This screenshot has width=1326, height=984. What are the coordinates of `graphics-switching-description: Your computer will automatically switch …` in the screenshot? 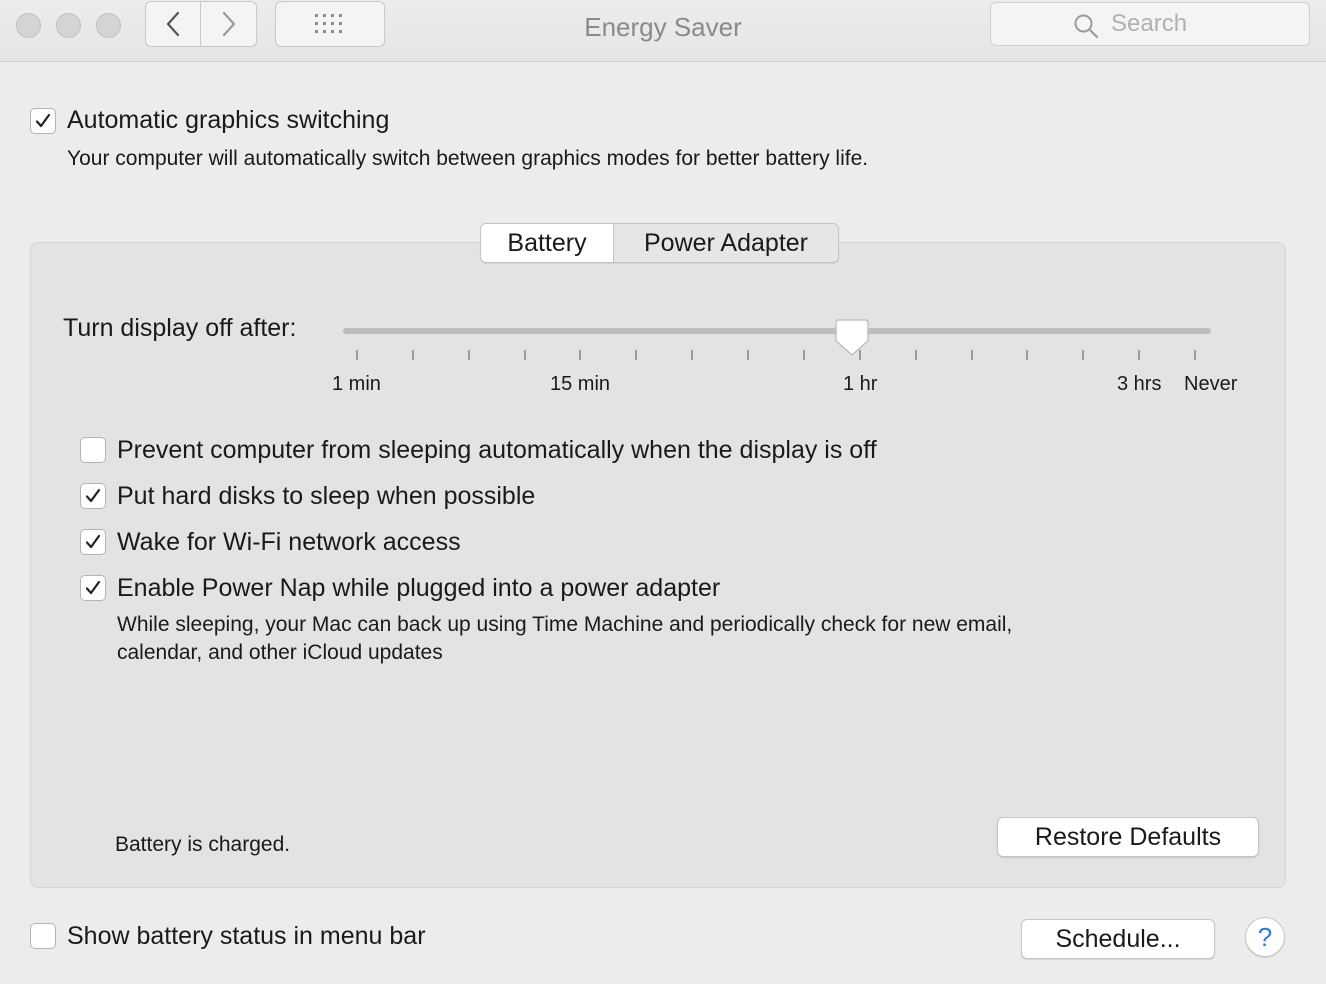 It's located at (468, 158).